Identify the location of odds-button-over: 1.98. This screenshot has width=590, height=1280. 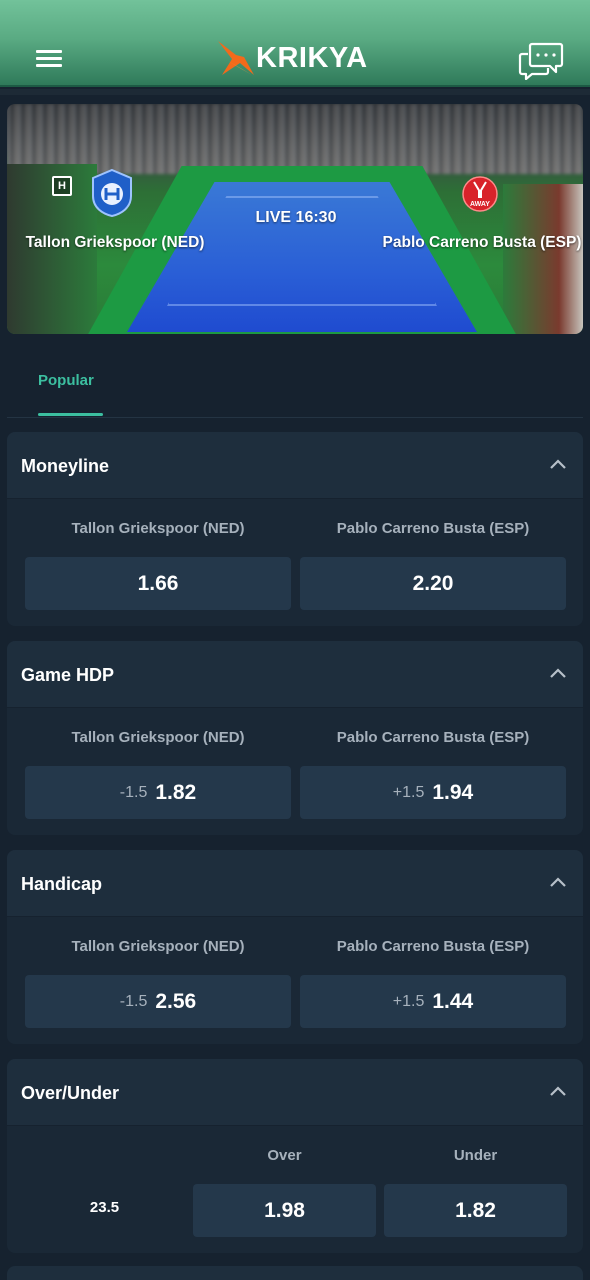
(284, 1210).